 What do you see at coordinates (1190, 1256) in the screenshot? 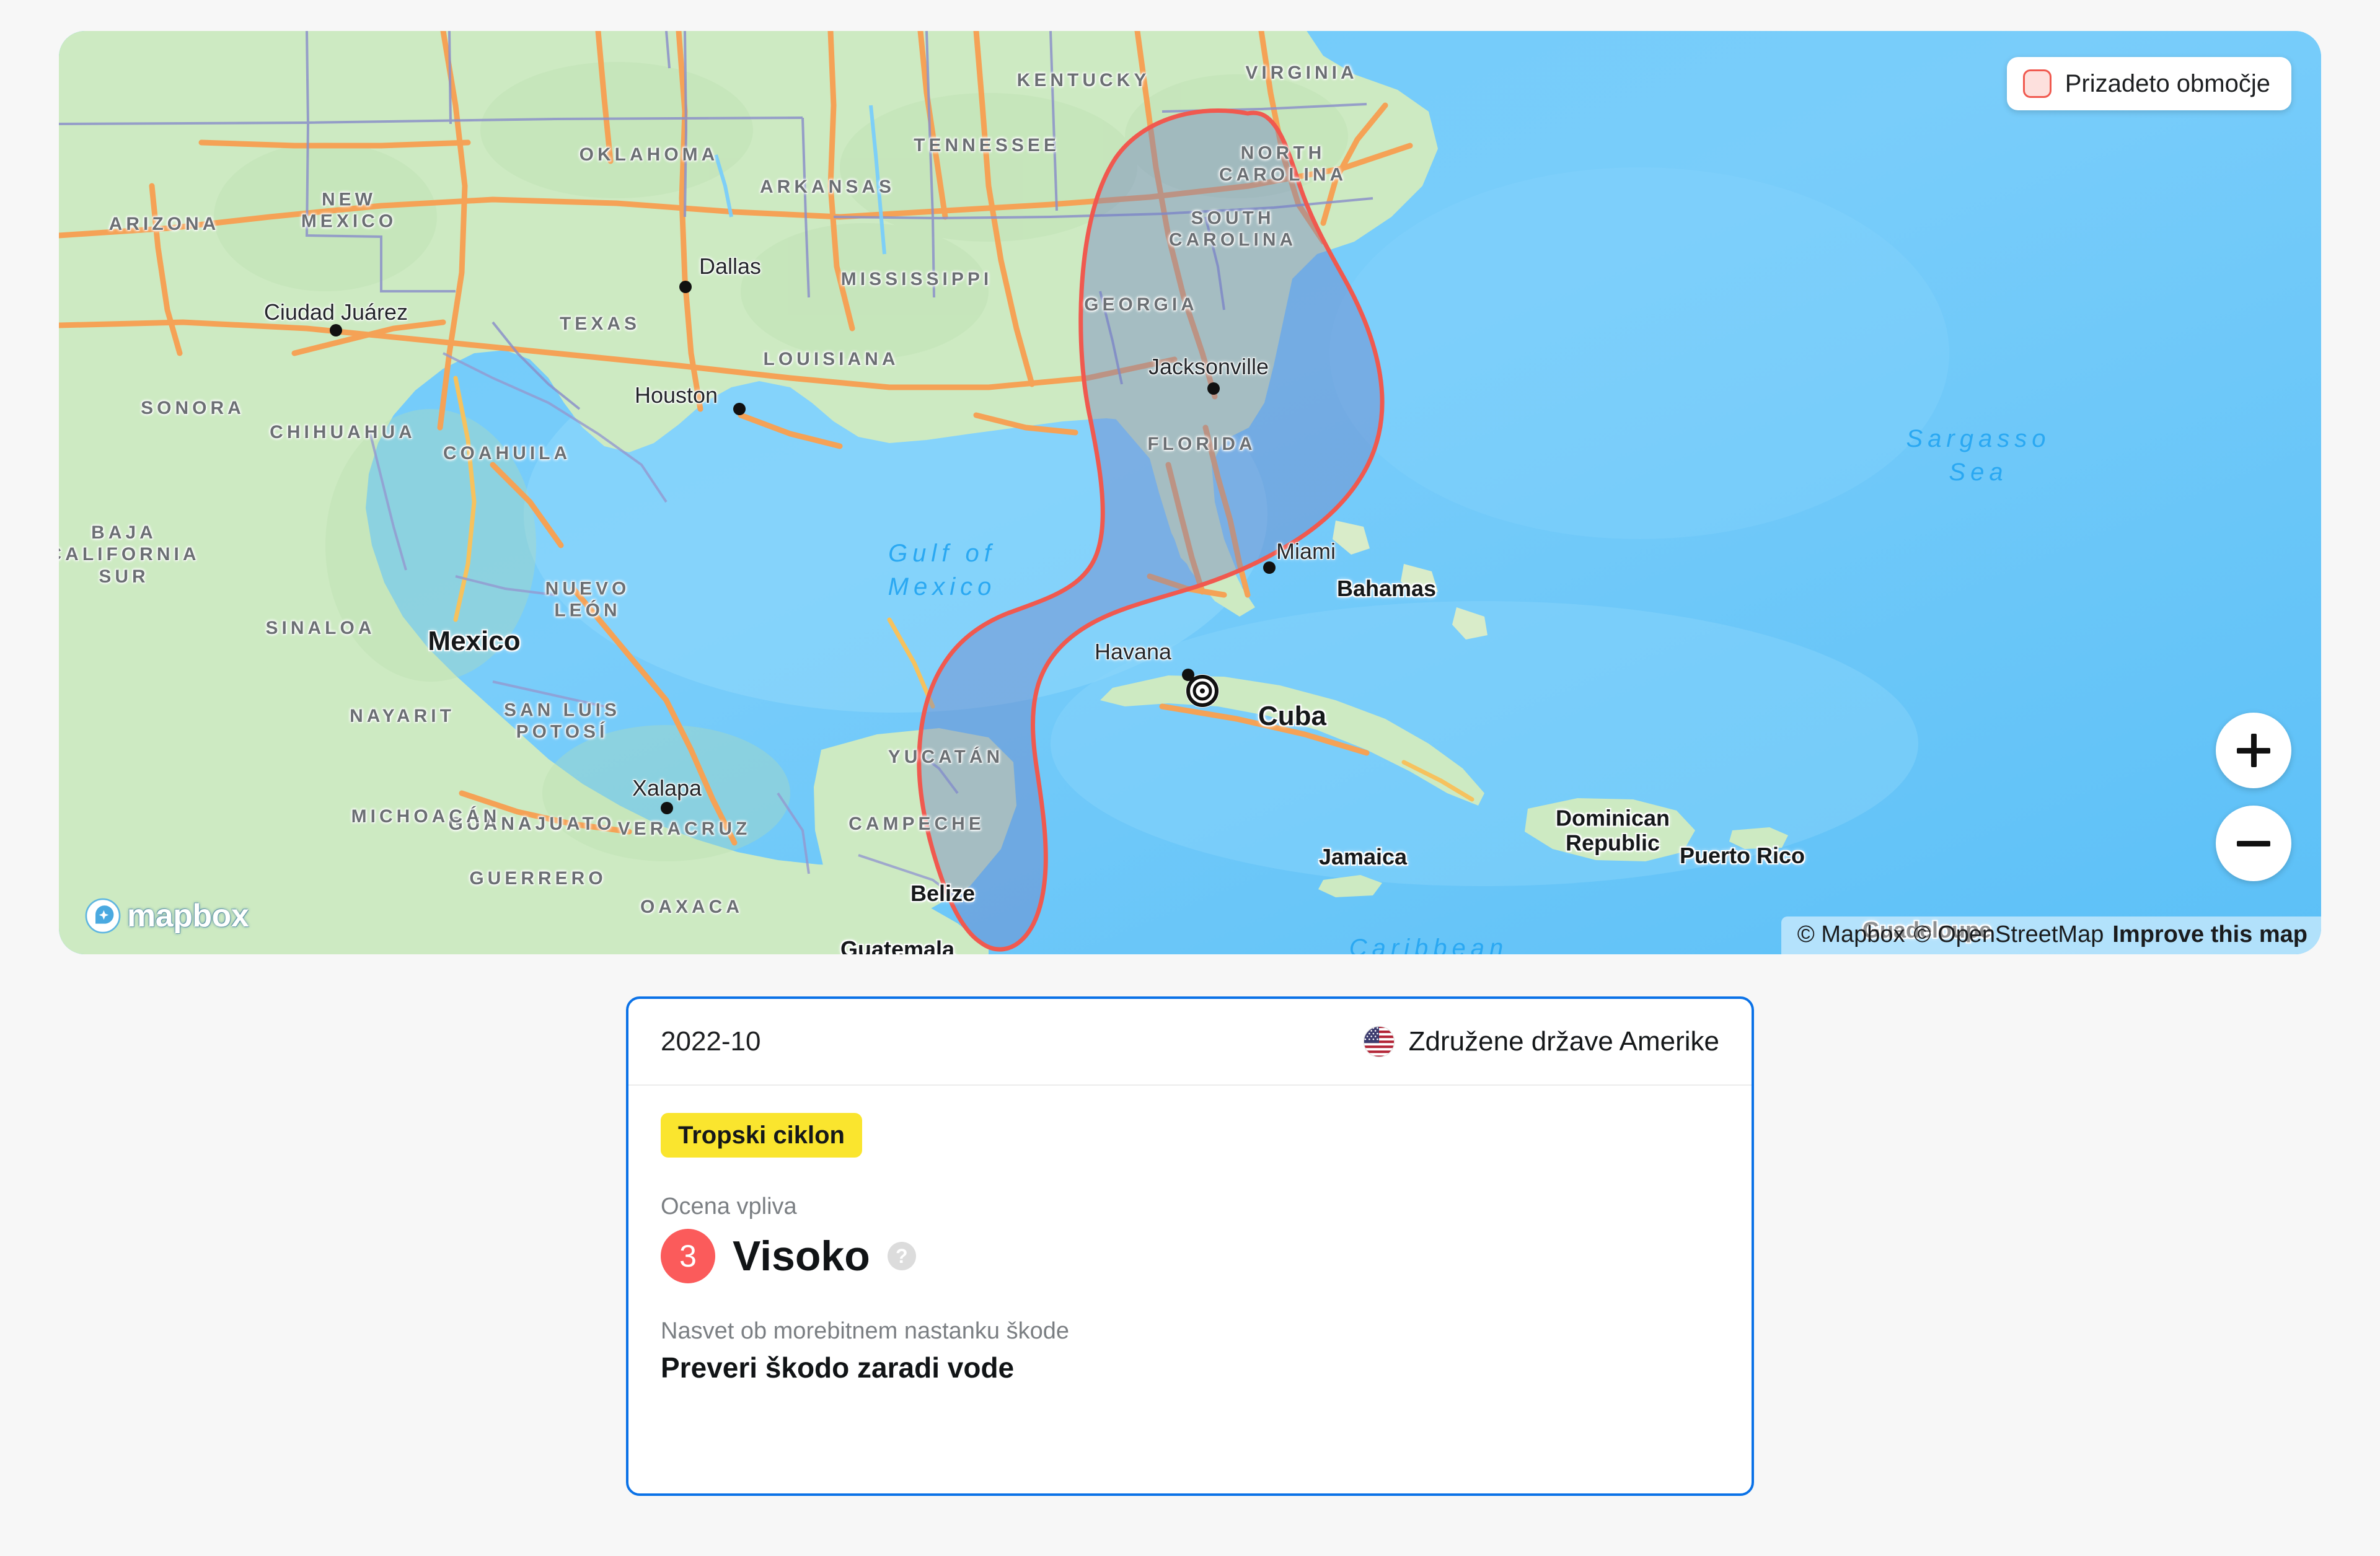
I see `impact-score-row: 3 Visoko ?` at bounding box center [1190, 1256].